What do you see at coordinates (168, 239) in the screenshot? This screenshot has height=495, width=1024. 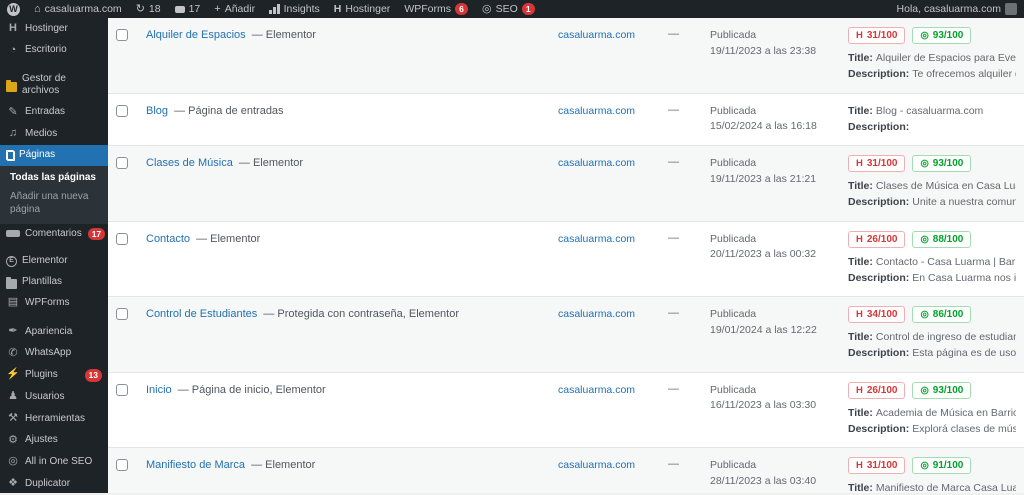 I see `page-title-link: Contacto` at bounding box center [168, 239].